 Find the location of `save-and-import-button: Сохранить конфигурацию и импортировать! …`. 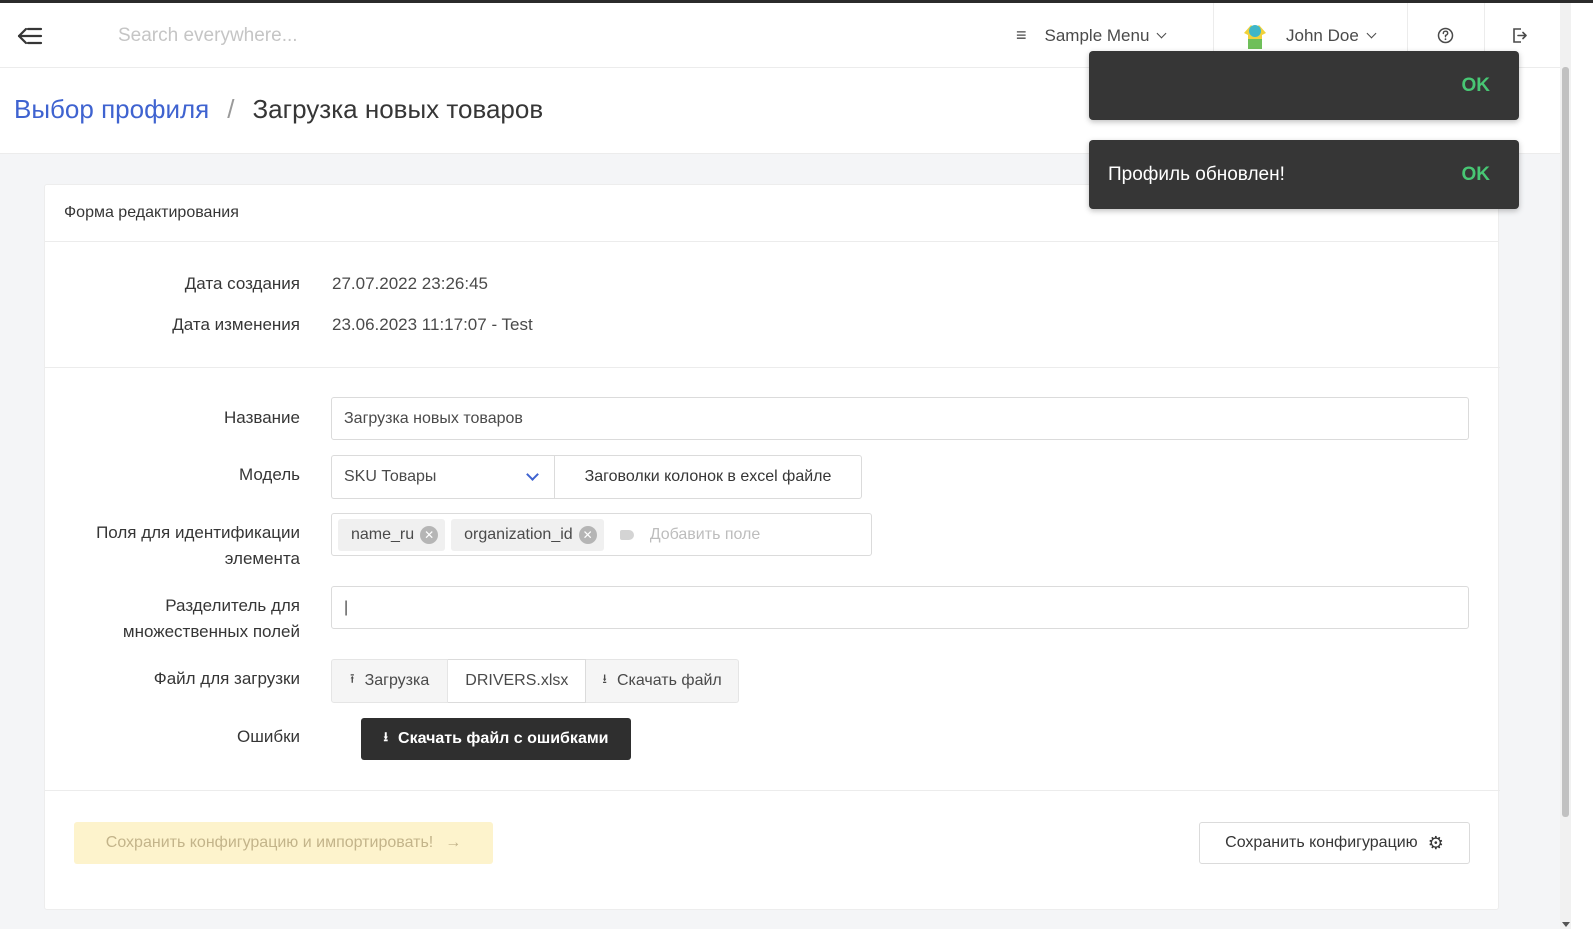

save-and-import-button: Сохранить конфигурацию и импортировать! … is located at coordinates (283, 843).